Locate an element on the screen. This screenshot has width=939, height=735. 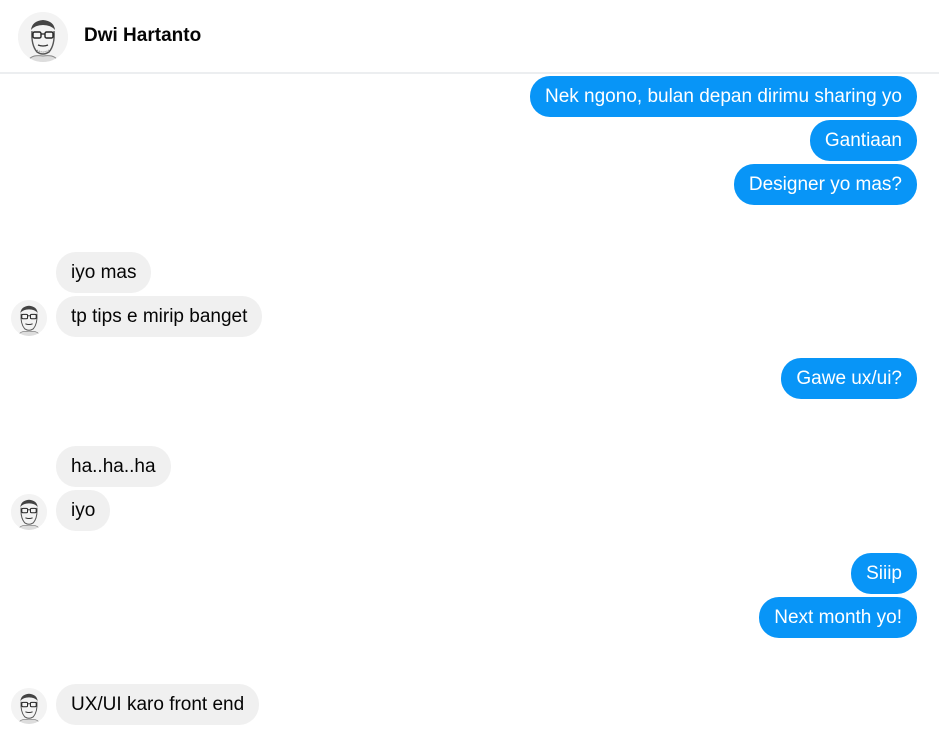
message-outgoing: Designer yo mas? is located at coordinates (825, 184).